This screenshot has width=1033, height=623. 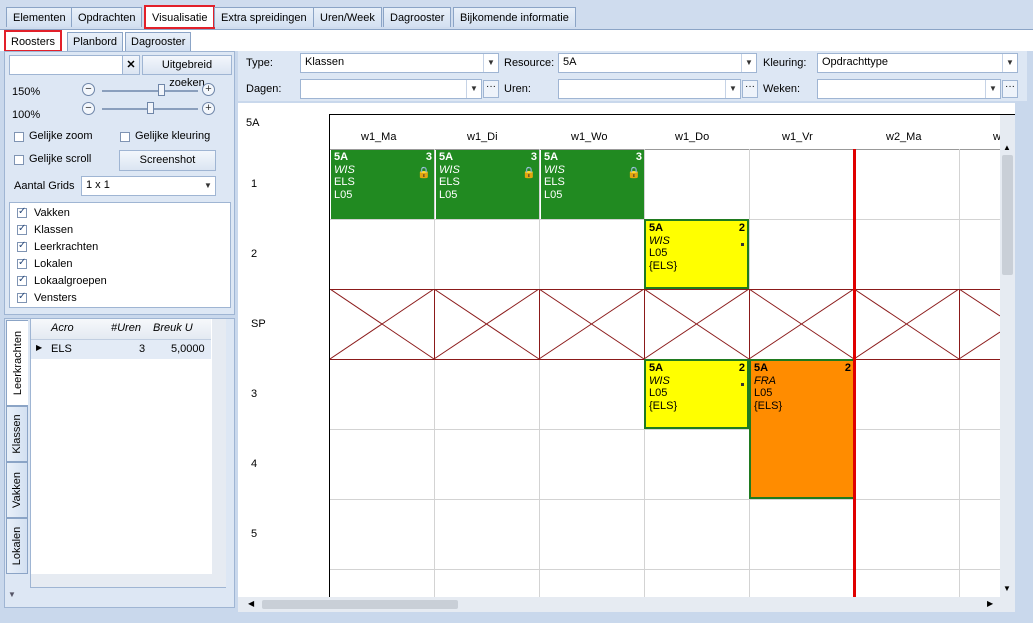 What do you see at coordinates (22, 212) in the screenshot?
I see `checkbox-vakken` at bounding box center [22, 212].